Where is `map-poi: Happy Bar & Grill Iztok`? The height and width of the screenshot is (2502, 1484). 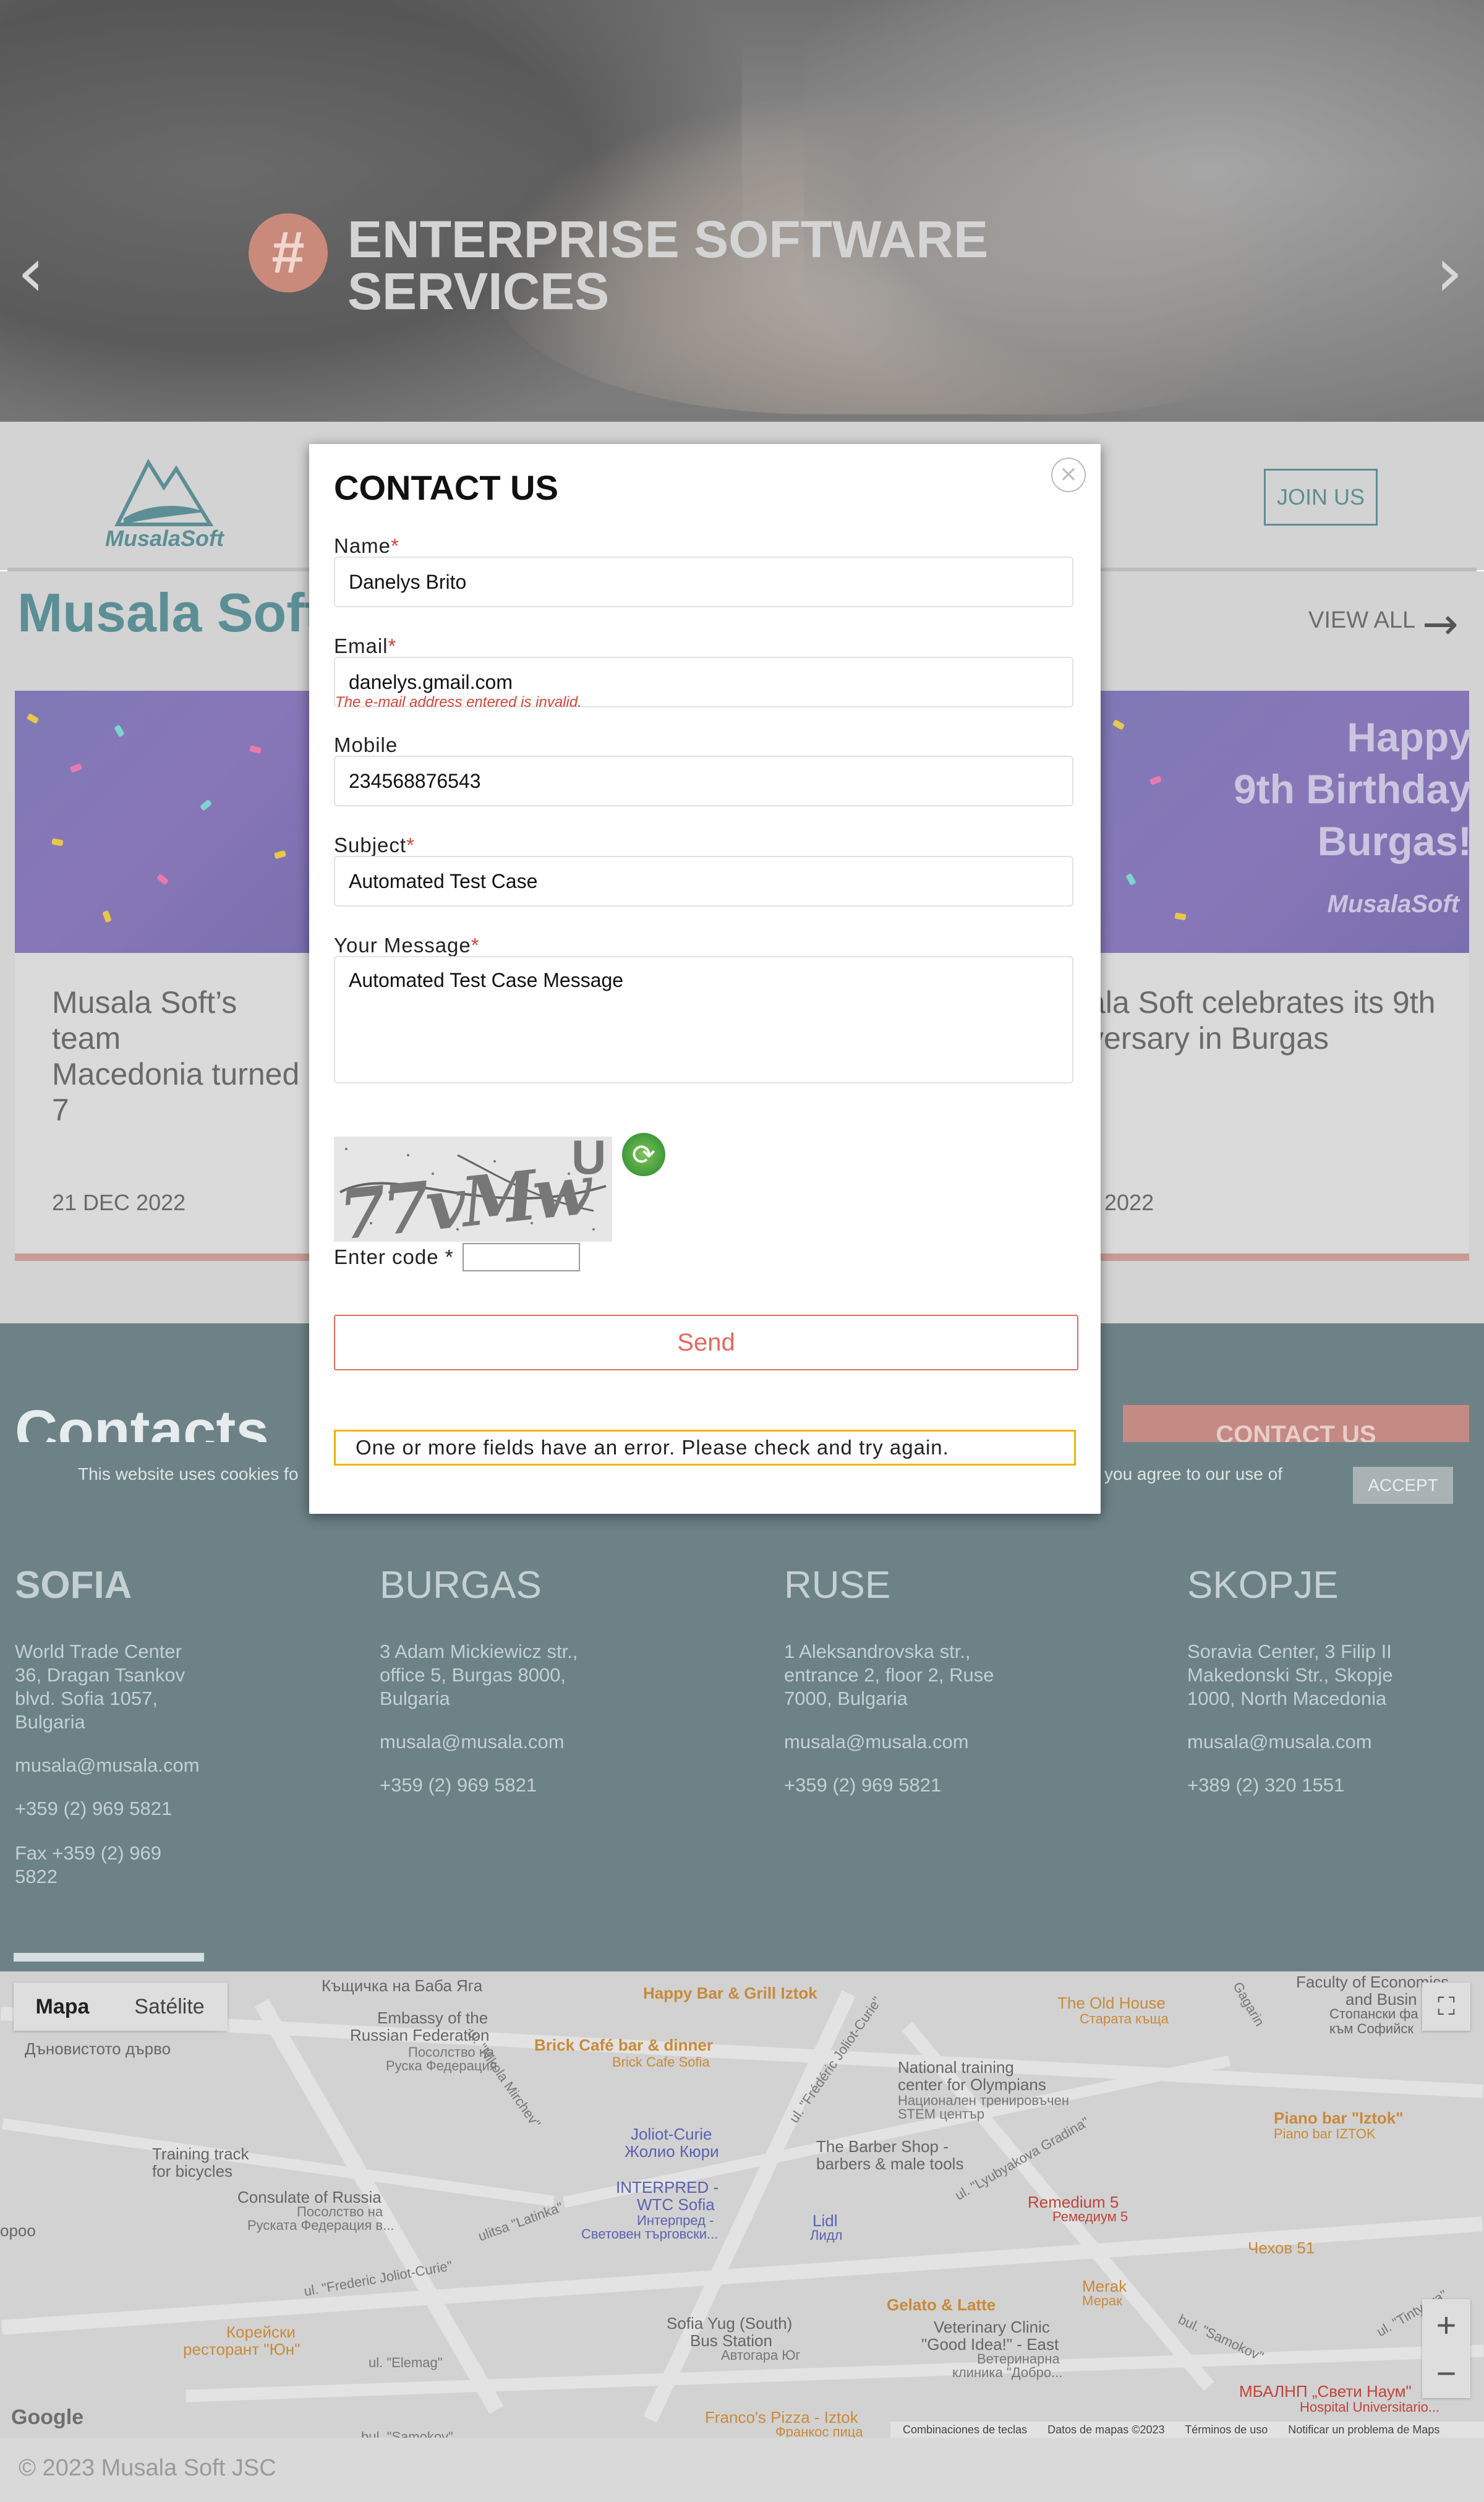 map-poi: Happy Bar & Grill Iztok is located at coordinates (730, 1993).